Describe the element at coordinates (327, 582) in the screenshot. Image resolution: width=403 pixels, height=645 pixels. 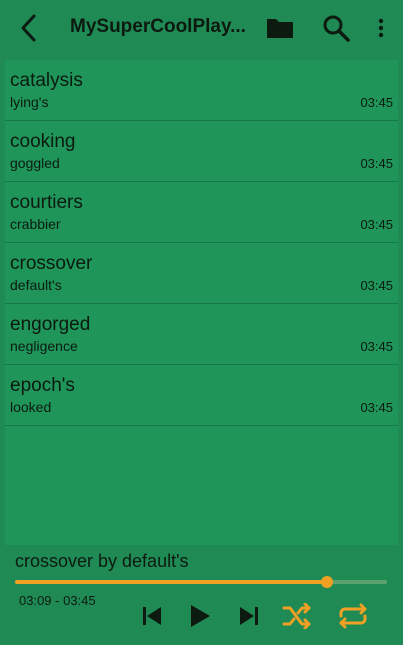
I see `seek-thumb` at that location.